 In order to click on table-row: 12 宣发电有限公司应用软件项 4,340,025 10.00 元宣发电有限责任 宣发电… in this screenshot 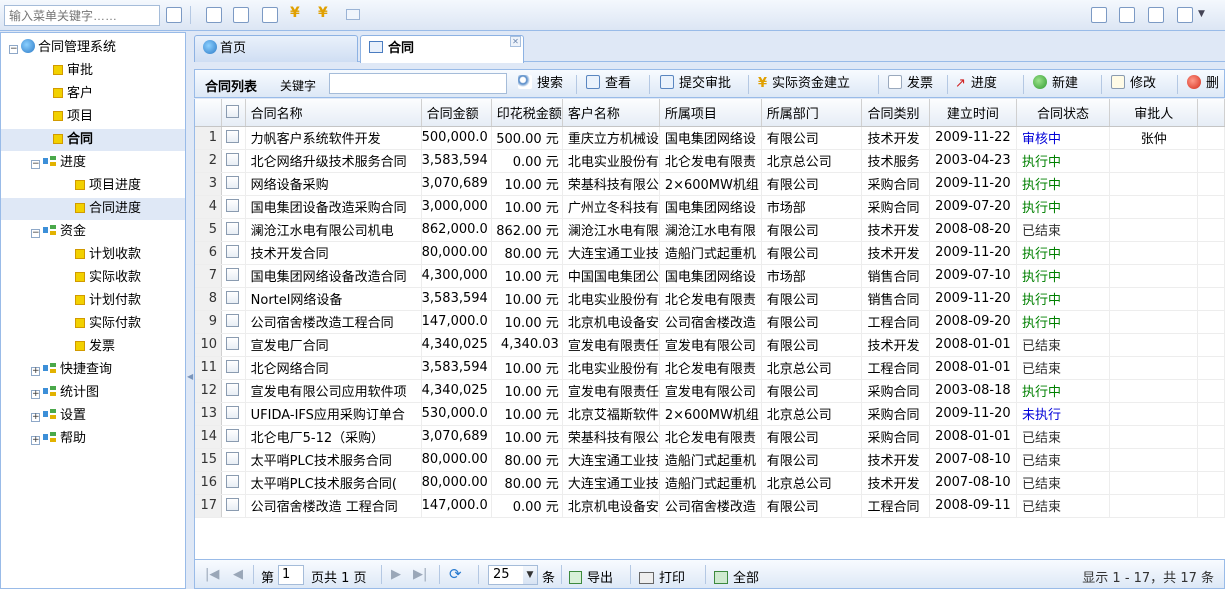, I will do `click(710, 391)`.